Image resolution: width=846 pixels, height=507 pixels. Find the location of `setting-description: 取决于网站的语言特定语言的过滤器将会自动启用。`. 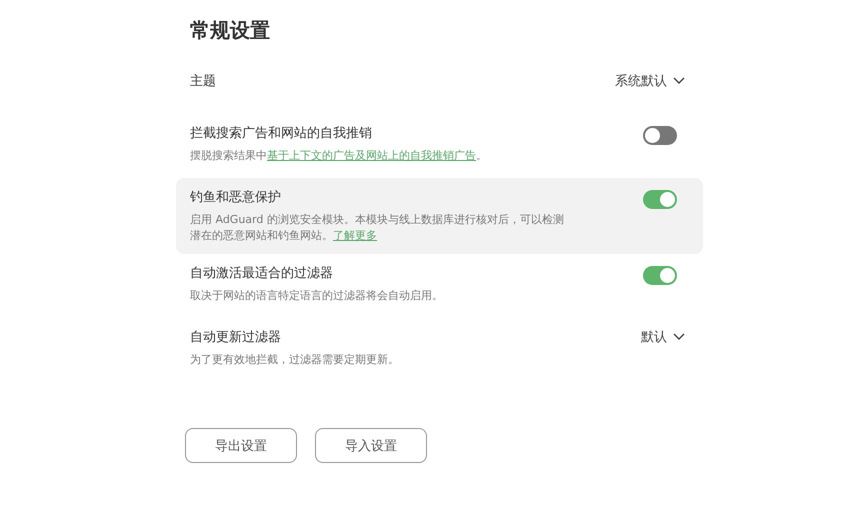

setting-description: 取决于网站的语言特定语言的过滤器将会自动启用。 is located at coordinates (316, 296).